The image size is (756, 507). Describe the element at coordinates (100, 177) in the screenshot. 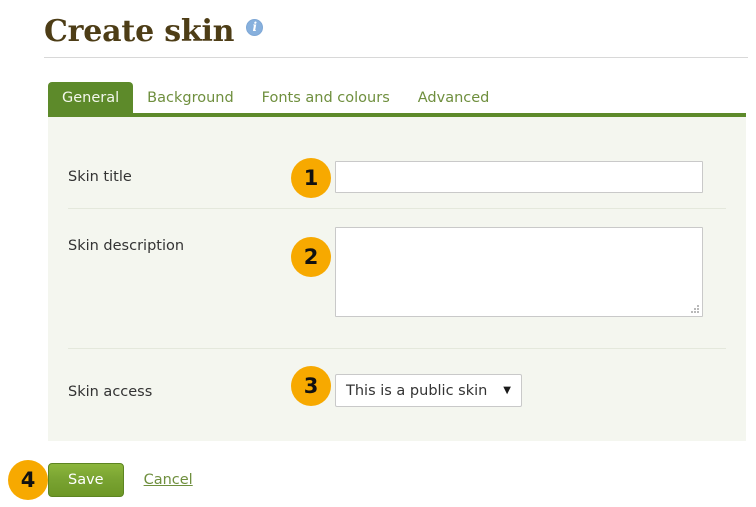

I see `label-skin-title: Skin title` at that location.